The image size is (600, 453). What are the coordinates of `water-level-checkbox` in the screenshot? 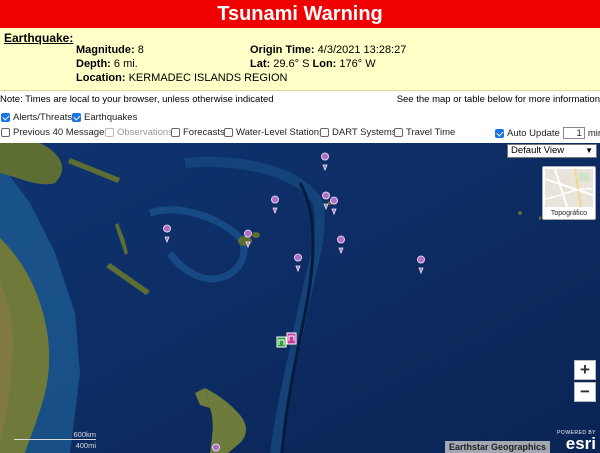 It's located at (228, 132).